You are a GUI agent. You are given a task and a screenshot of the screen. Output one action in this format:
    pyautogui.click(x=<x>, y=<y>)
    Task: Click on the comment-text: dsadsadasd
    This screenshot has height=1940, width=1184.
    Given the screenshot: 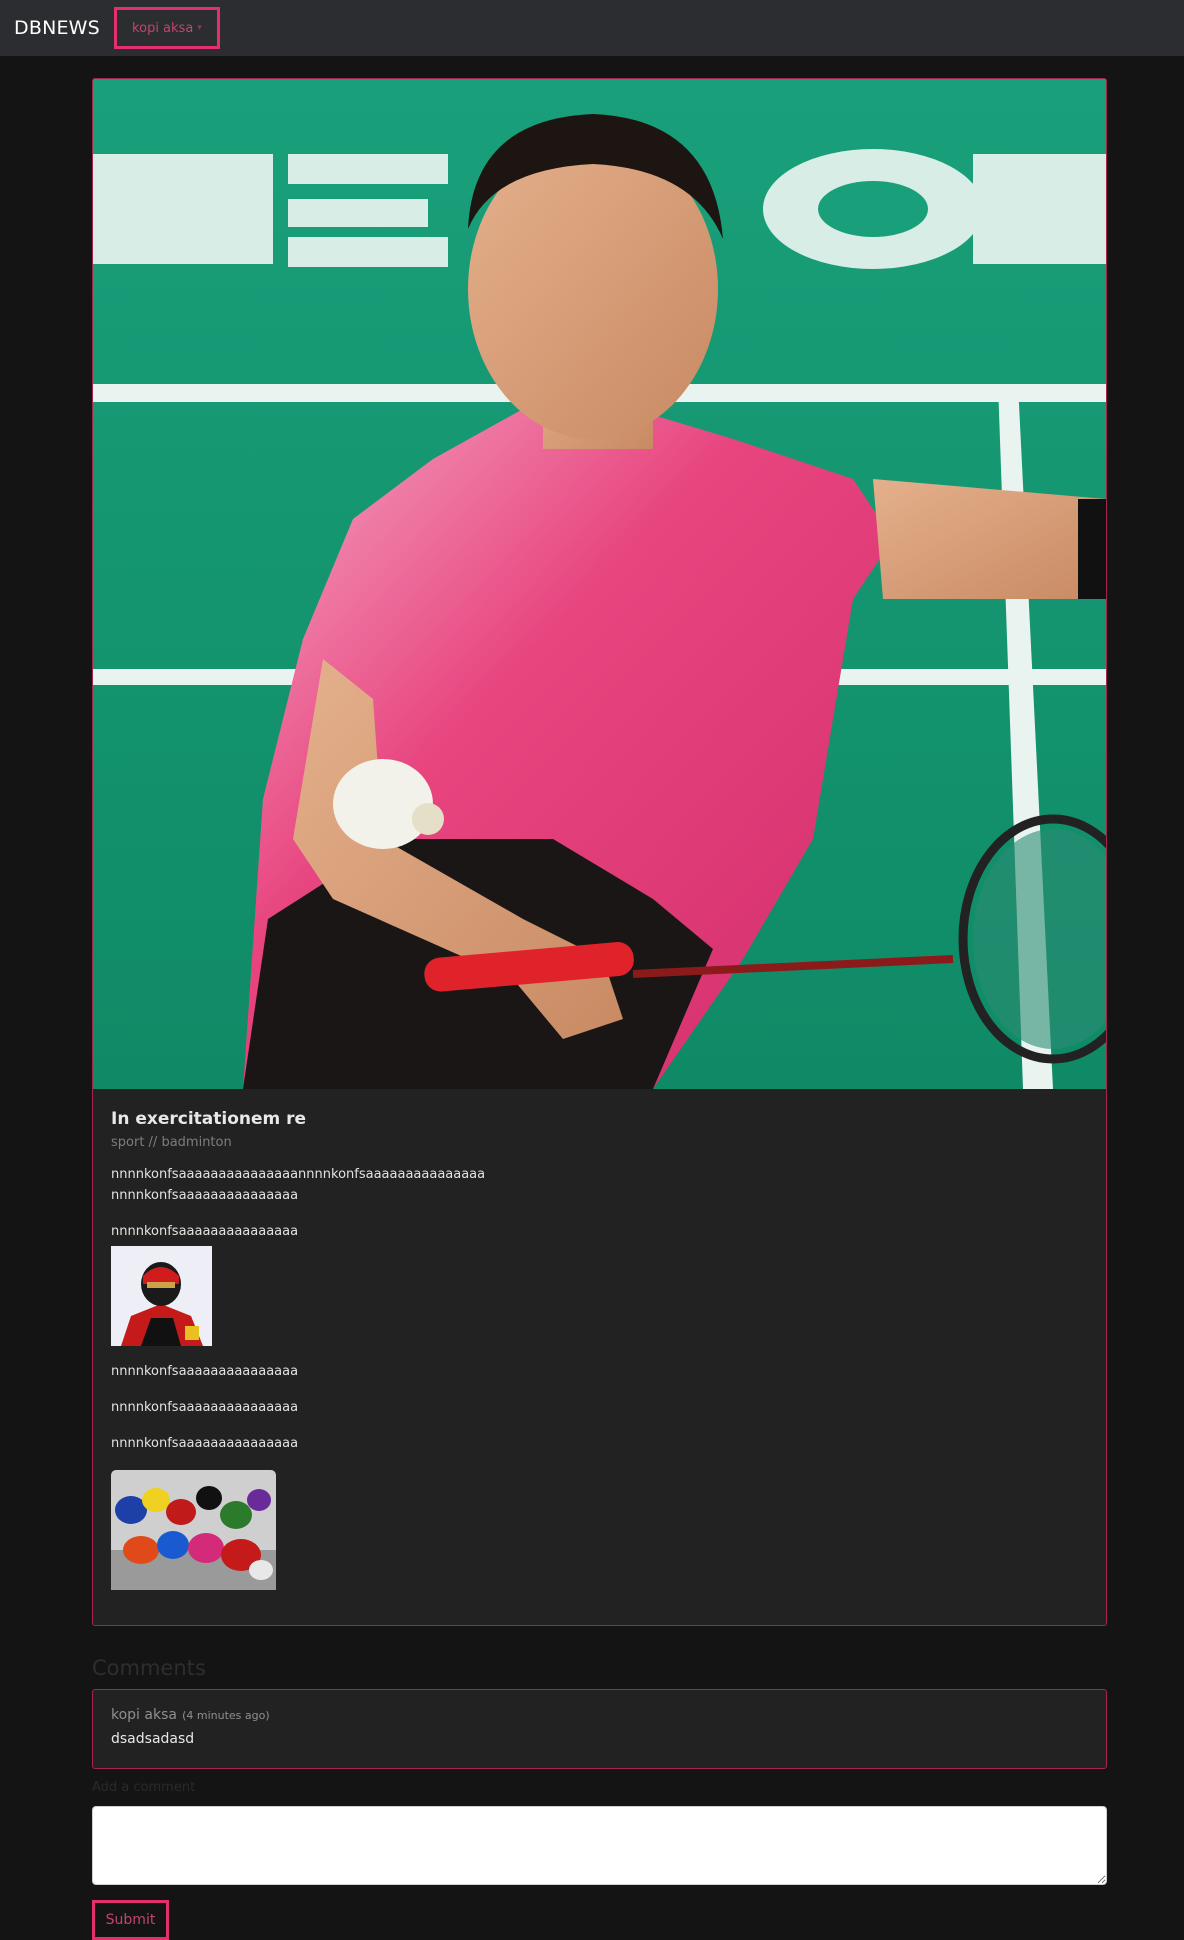 What is the action you would take?
    pyautogui.click(x=153, y=1739)
    